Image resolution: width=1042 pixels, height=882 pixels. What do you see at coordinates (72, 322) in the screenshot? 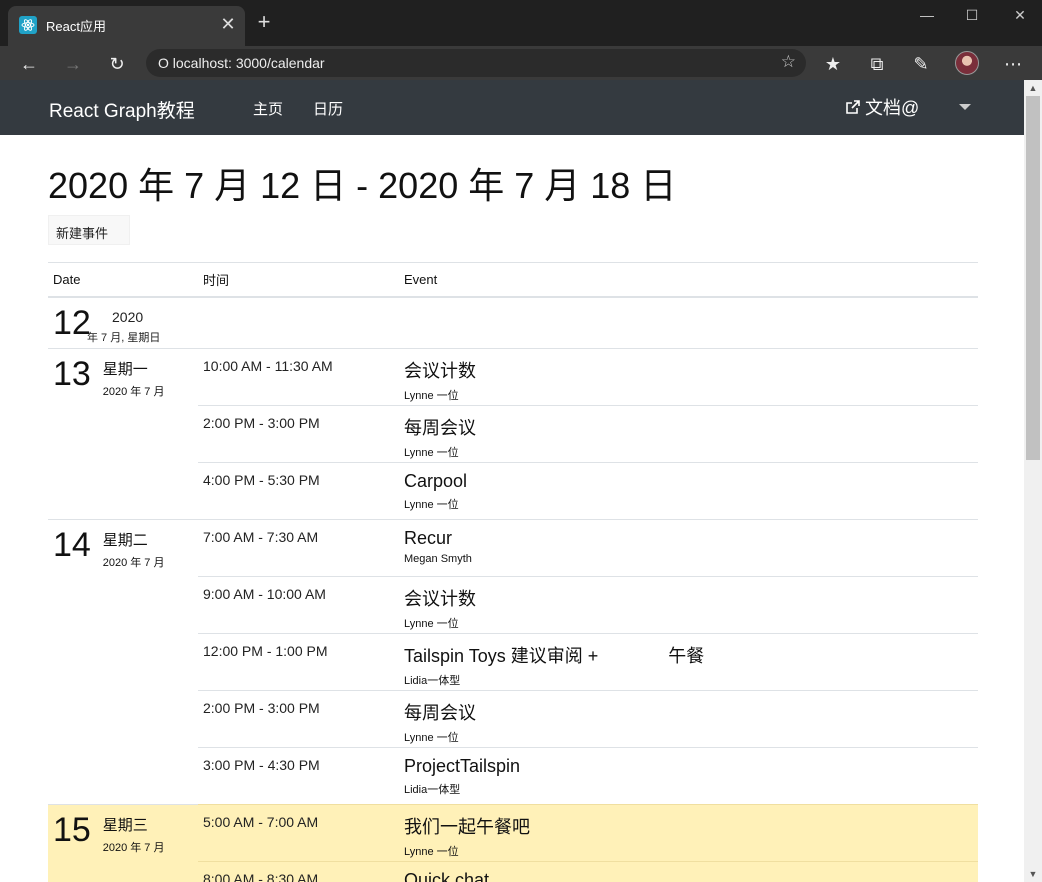
I see `day-number: 12` at bounding box center [72, 322].